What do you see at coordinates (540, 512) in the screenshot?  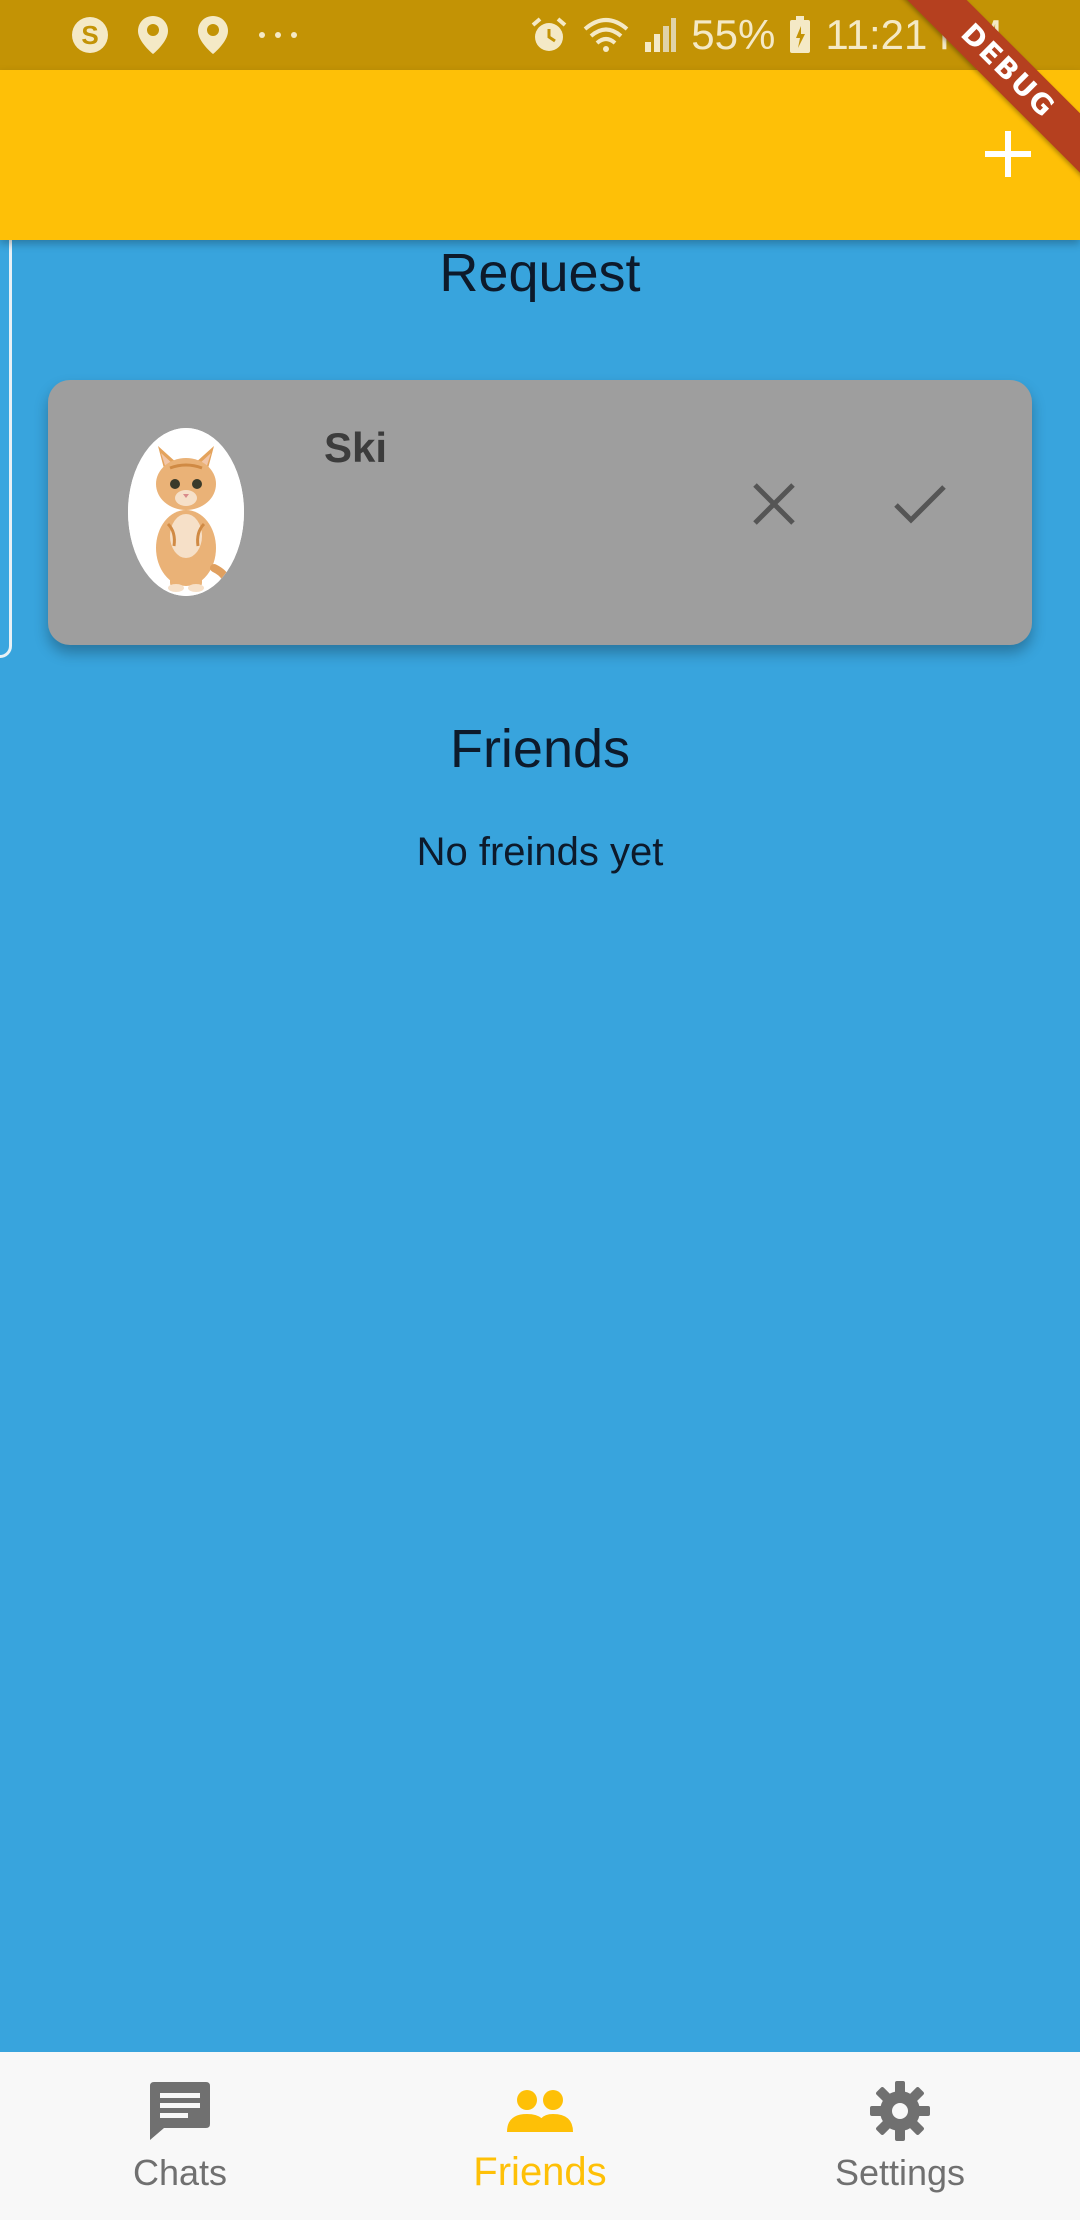 I see `friend-request-card: Ski` at bounding box center [540, 512].